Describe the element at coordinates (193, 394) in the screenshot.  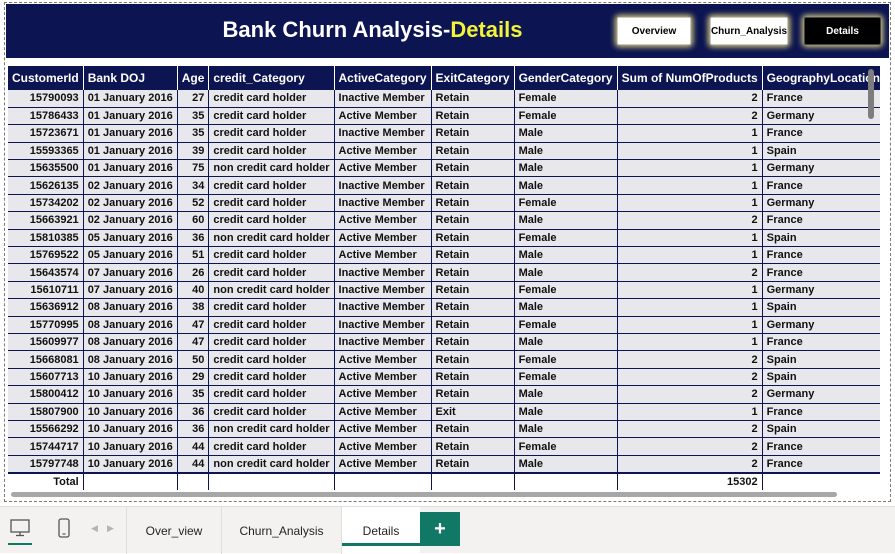
I see `table-cell: 35` at that location.